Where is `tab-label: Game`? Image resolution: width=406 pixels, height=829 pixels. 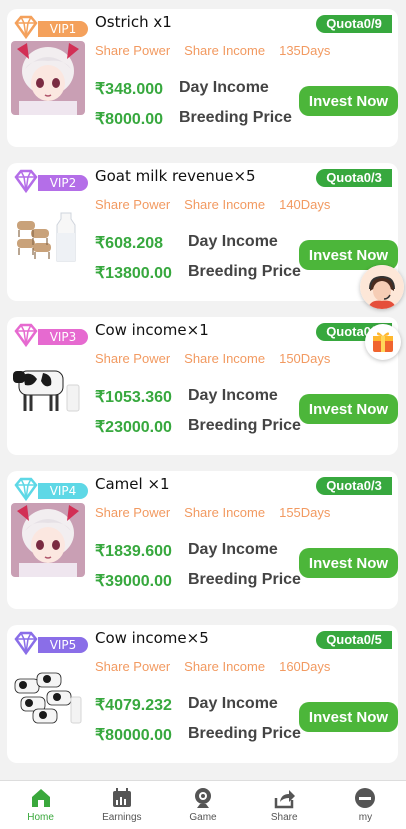
tab-label: Game is located at coordinates (203, 817).